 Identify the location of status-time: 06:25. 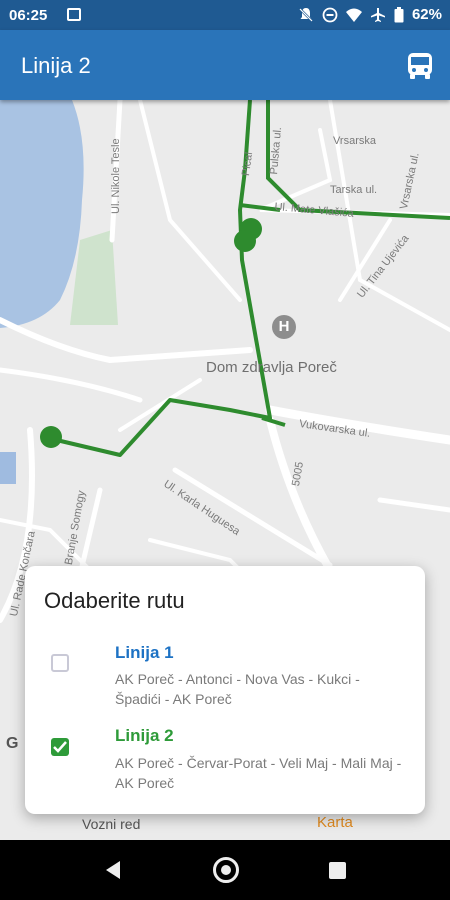
(28, 15).